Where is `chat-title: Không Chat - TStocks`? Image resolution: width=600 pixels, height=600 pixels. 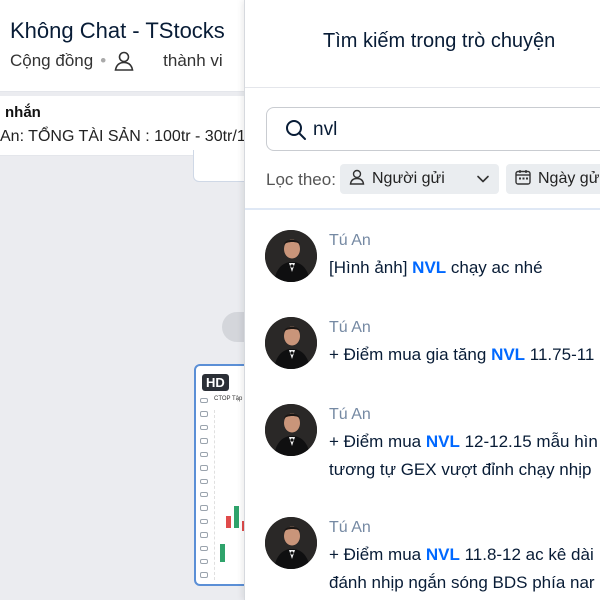
chat-title: Không Chat - TStocks is located at coordinates (117, 31).